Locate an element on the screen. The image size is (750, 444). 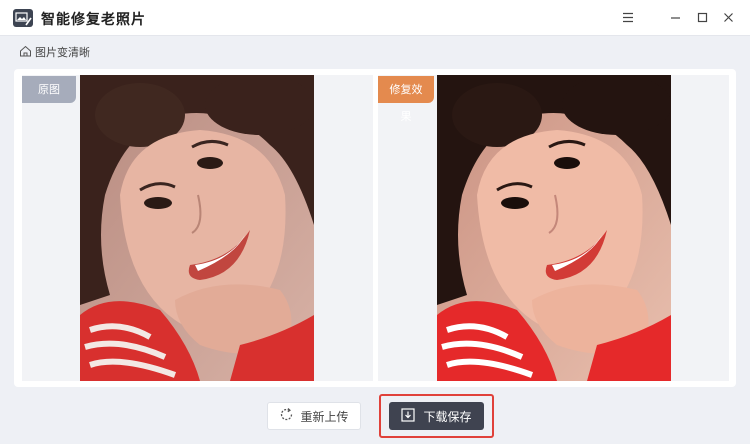
close-icon is located at coordinates (728, 17).